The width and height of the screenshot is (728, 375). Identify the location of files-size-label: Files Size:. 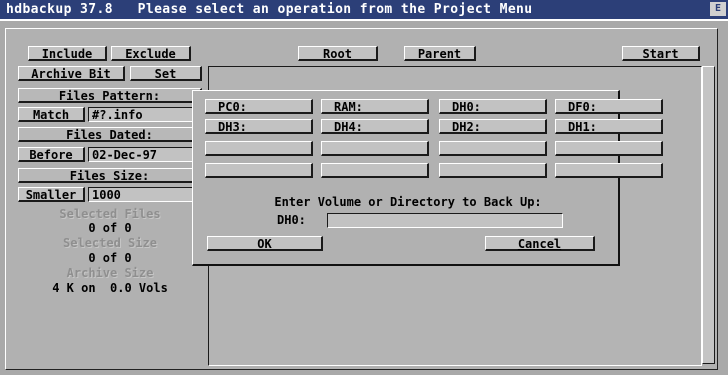
(110, 175).